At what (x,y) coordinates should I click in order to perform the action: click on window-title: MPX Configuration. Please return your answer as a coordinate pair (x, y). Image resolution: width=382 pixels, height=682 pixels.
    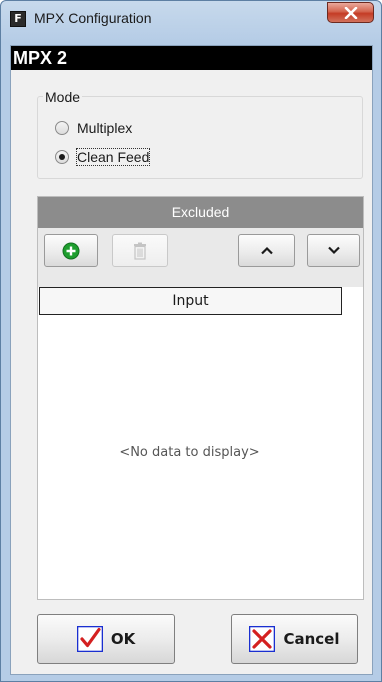
    Looking at the image, I should click on (93, 18).